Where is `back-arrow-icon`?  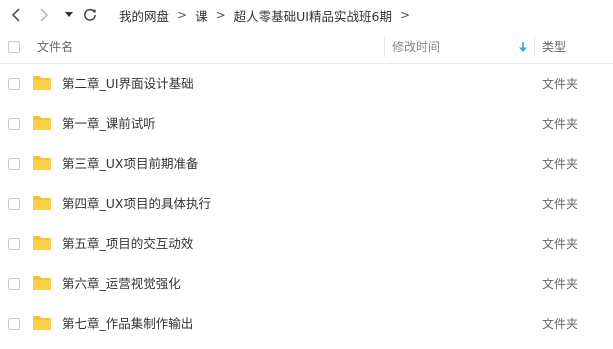
back-arrow-icon is located at coordinates (15, 15).